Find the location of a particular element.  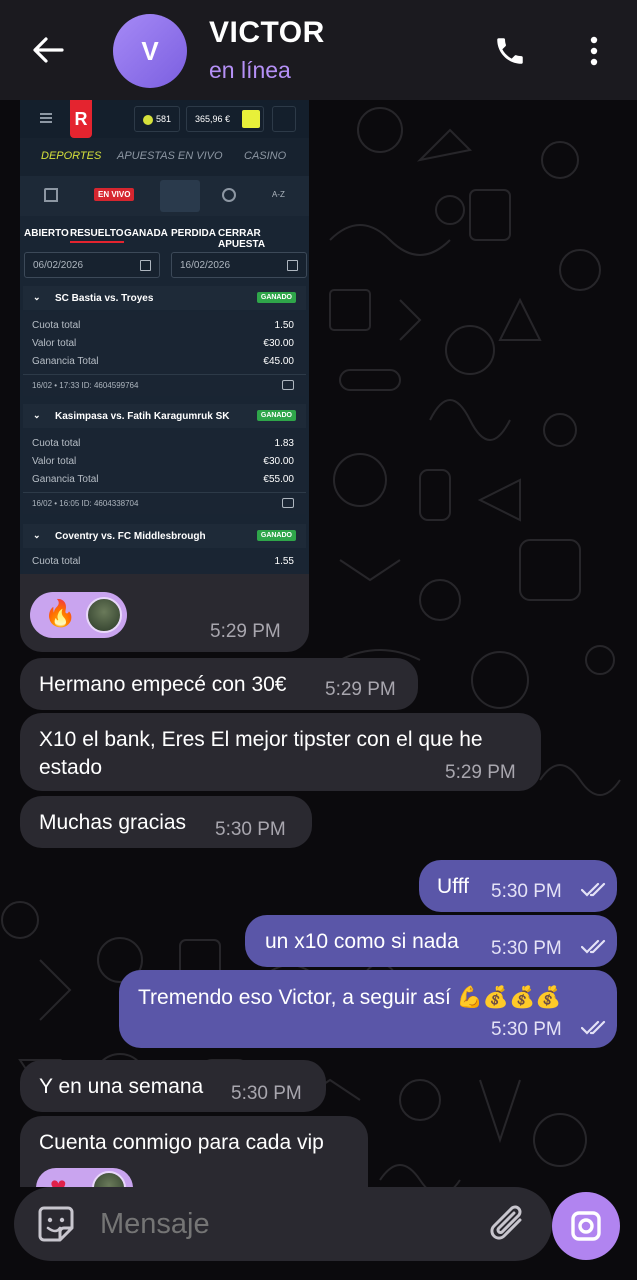

message-input is located at coordinates (285, 1224).